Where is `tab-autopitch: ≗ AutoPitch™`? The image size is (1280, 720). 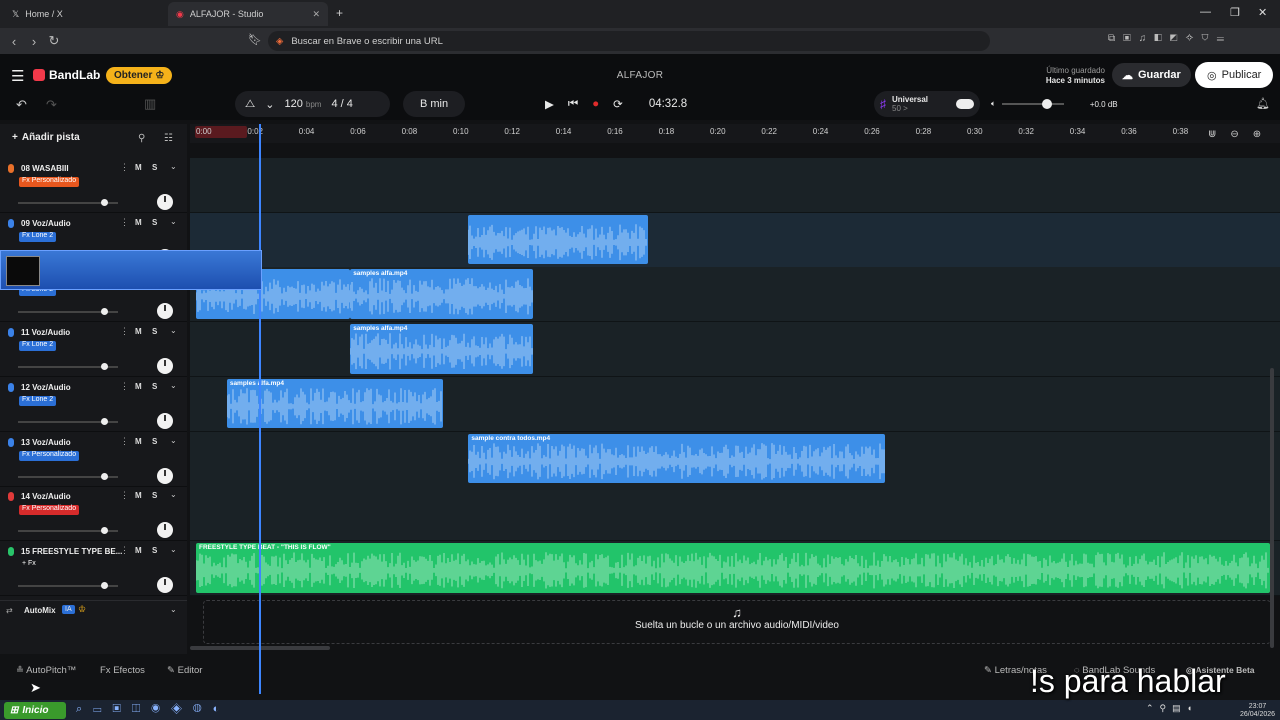
tab-autopitch: ≗ AutoPitch™ is located at coordinates (46, 670).